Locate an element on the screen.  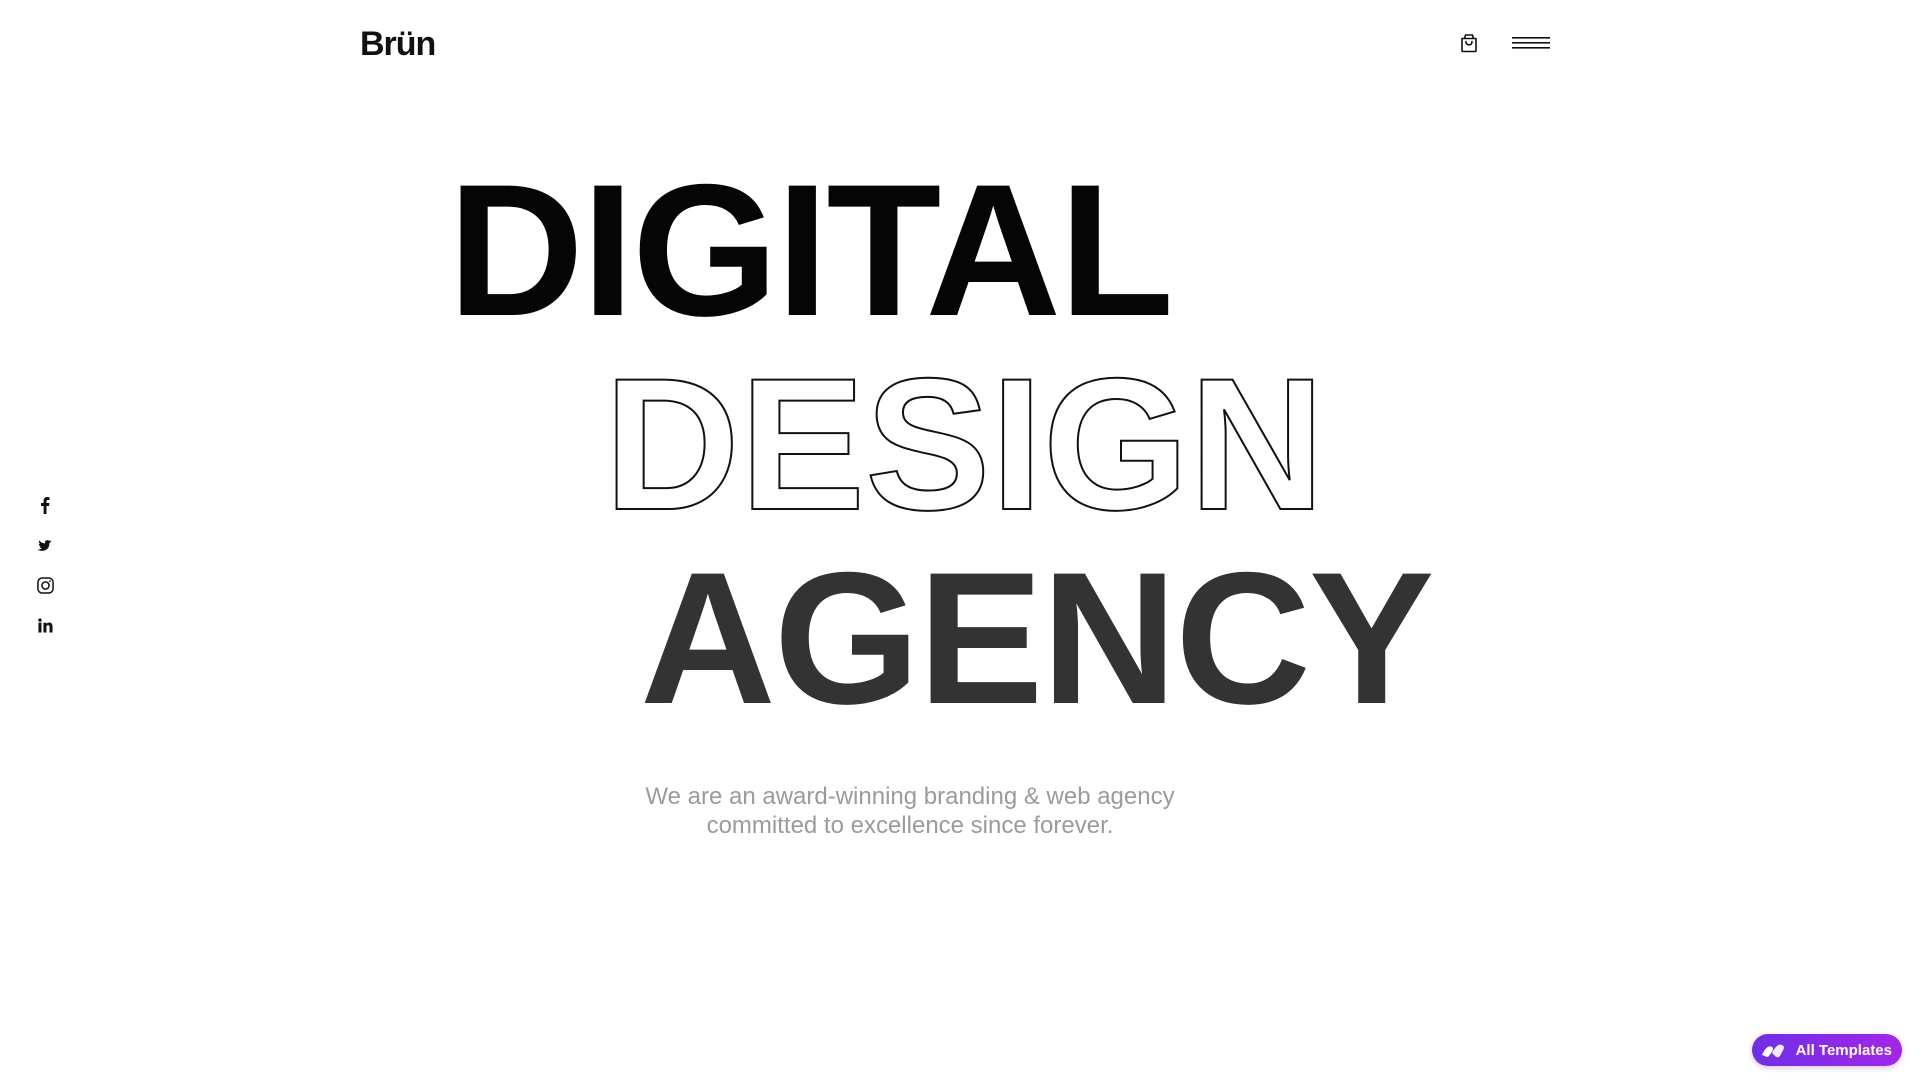
facebook-icon is located at coordinates (45, 505).